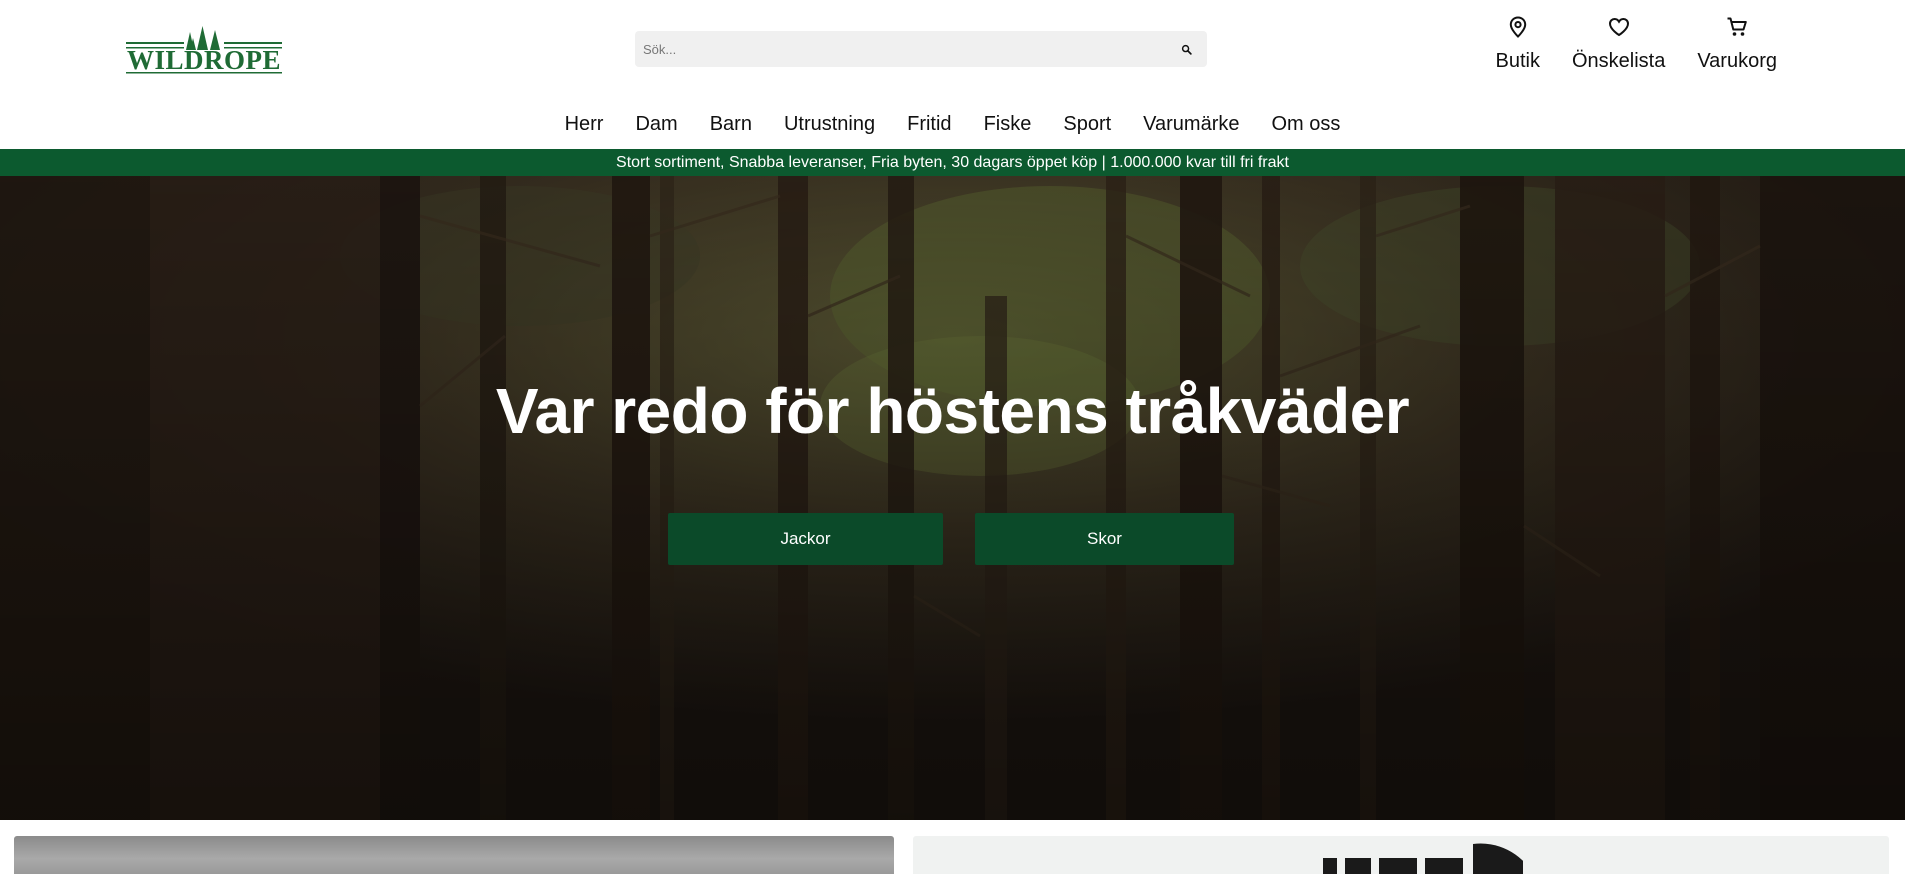 The height and width of the screenshot is (874, 1905). What do you see at coordinates (1104, 539) in the screenshot?
I see `skor-button: Skor` at bounding box center [1104, 539].